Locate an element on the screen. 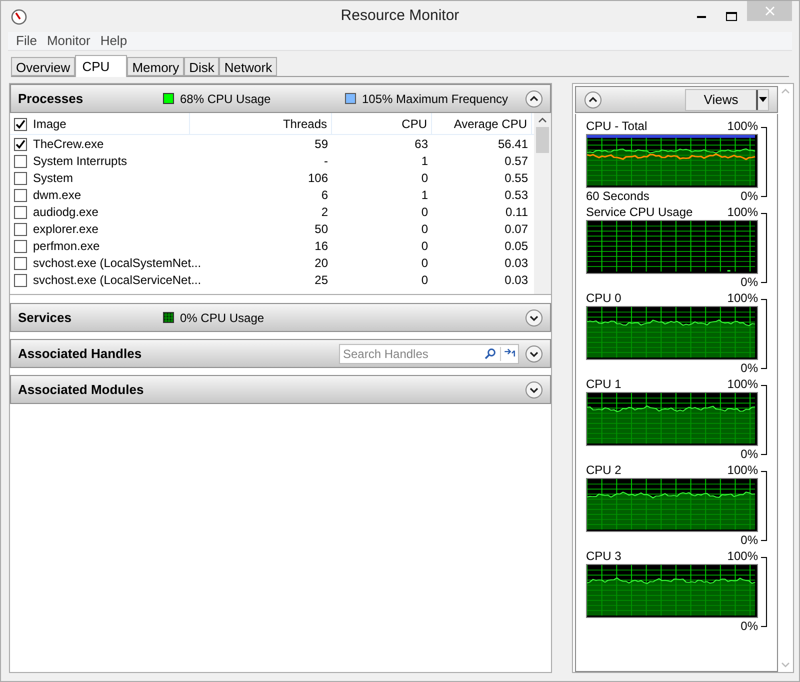  table-cell-text: 0.05 is located at coordinates (516, 246).